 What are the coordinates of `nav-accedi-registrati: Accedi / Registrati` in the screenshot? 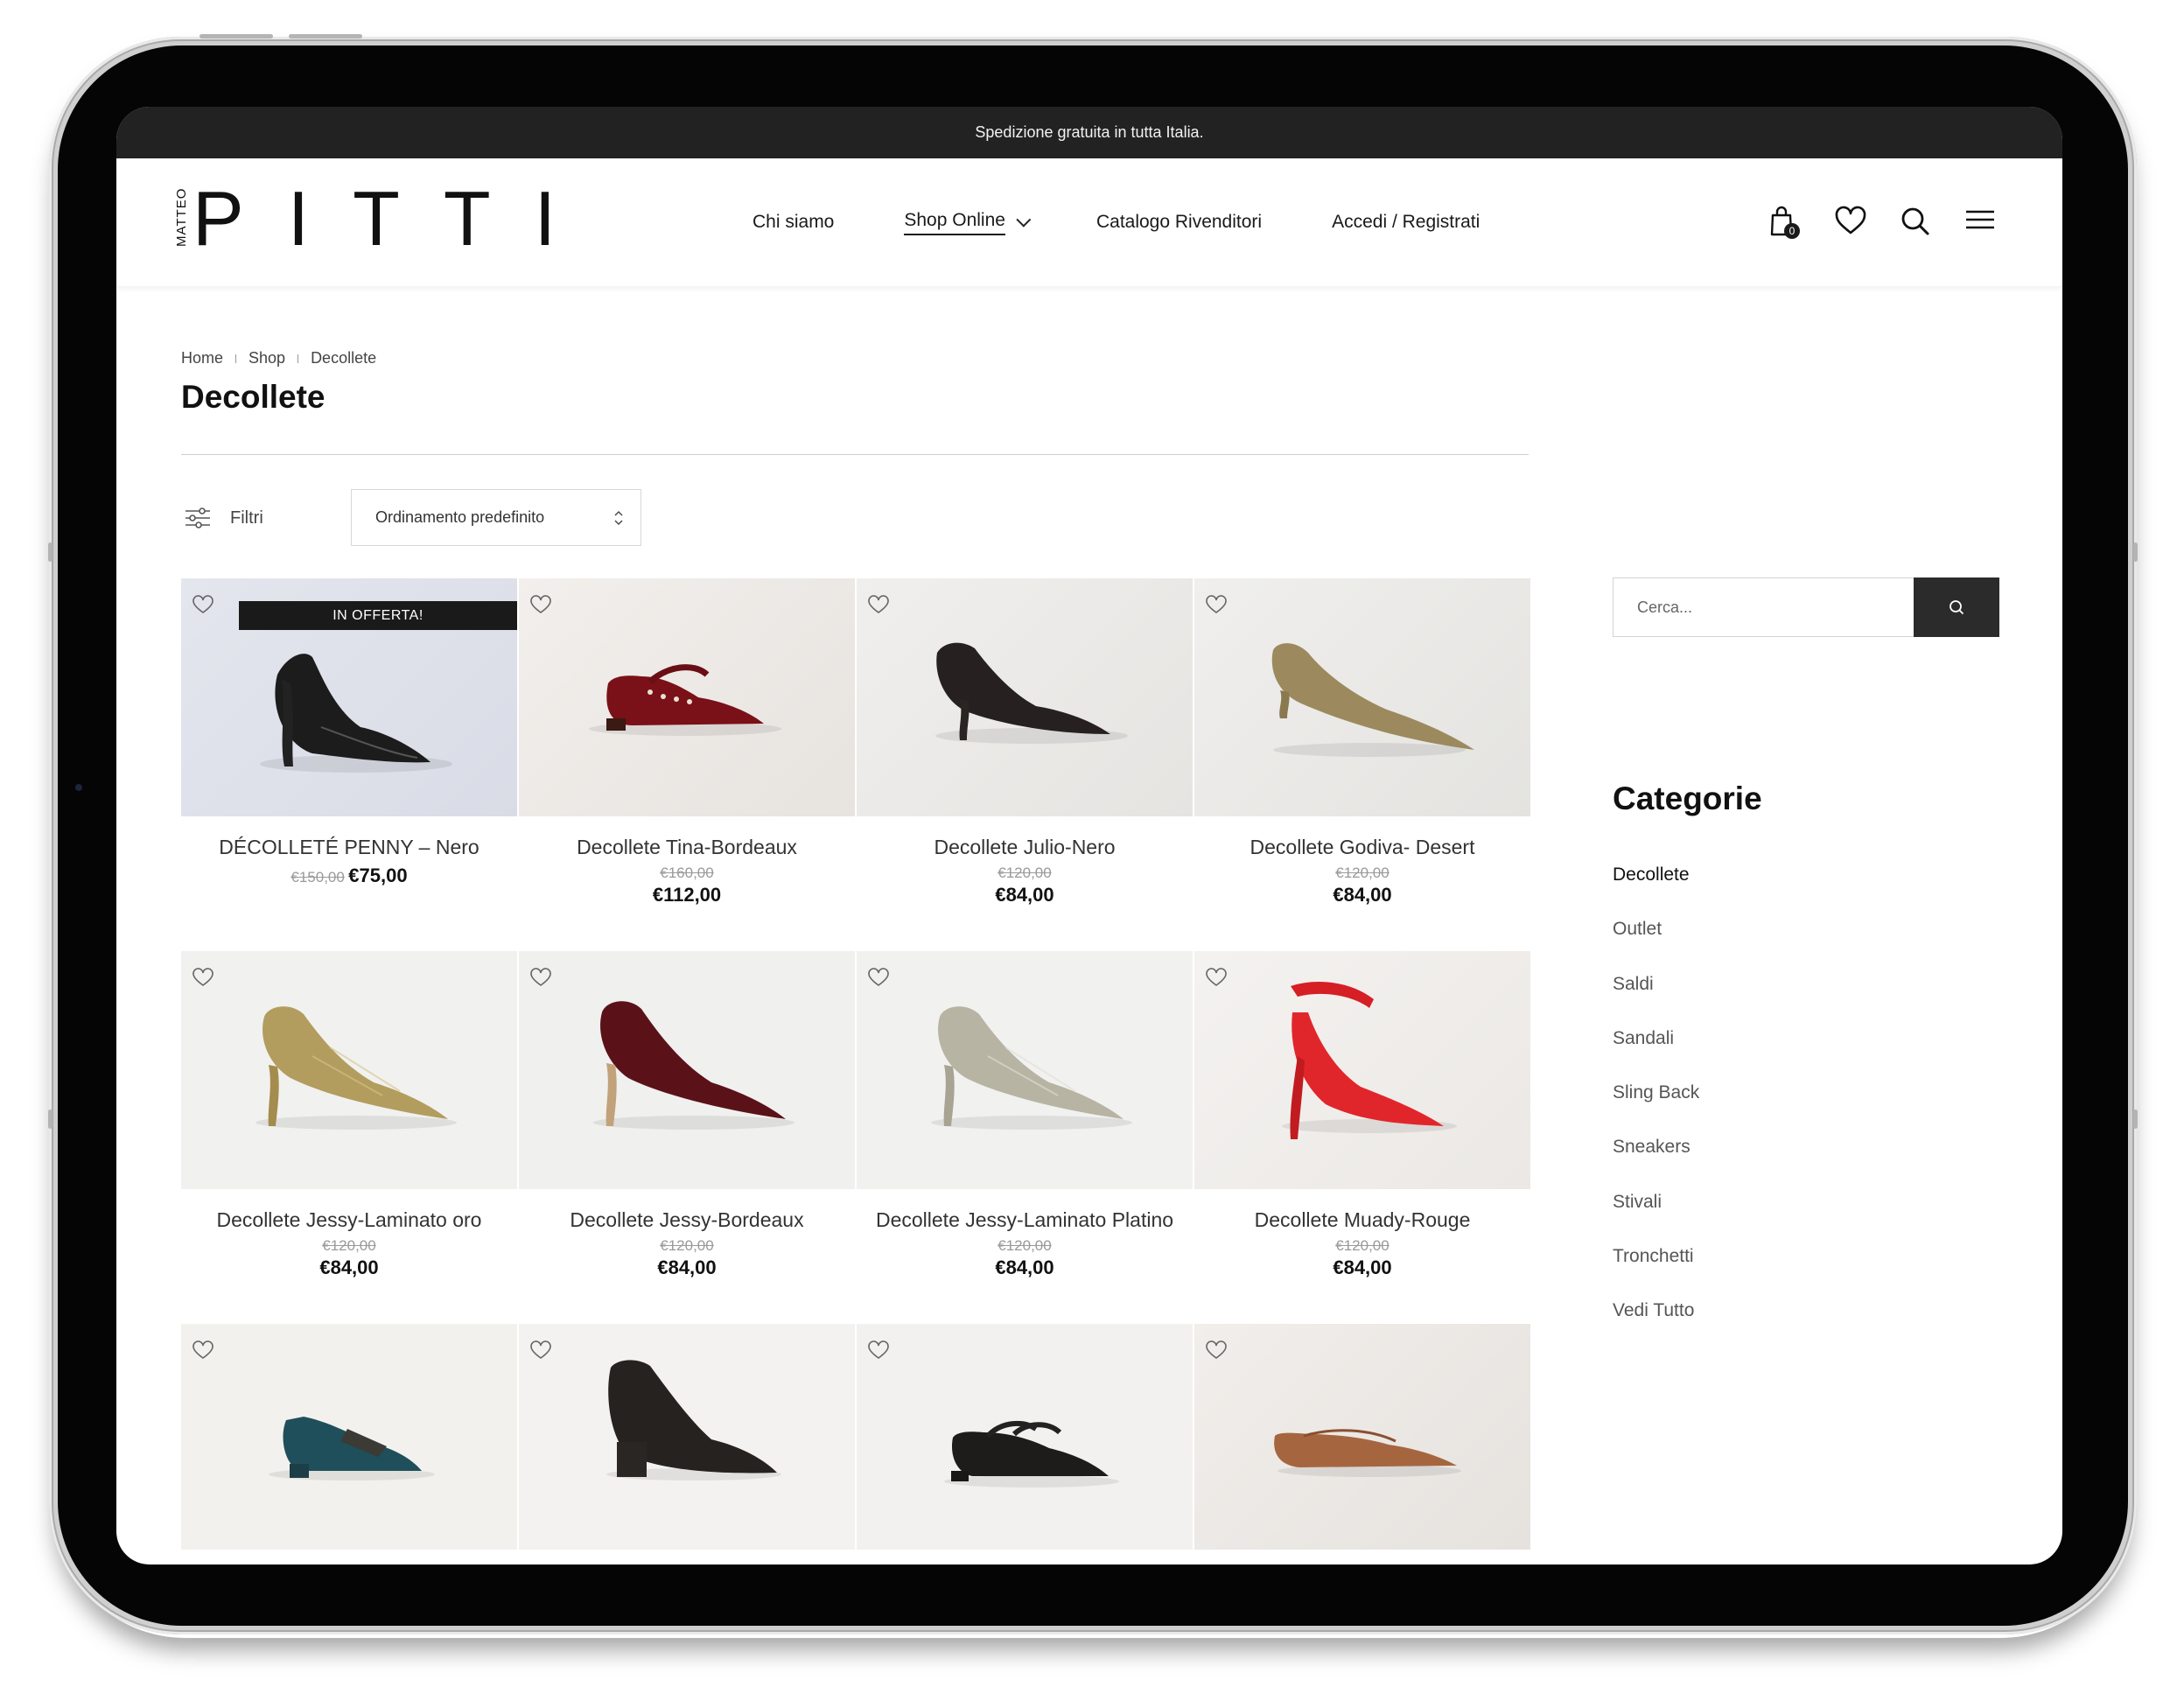 It's located at (1406, 222).